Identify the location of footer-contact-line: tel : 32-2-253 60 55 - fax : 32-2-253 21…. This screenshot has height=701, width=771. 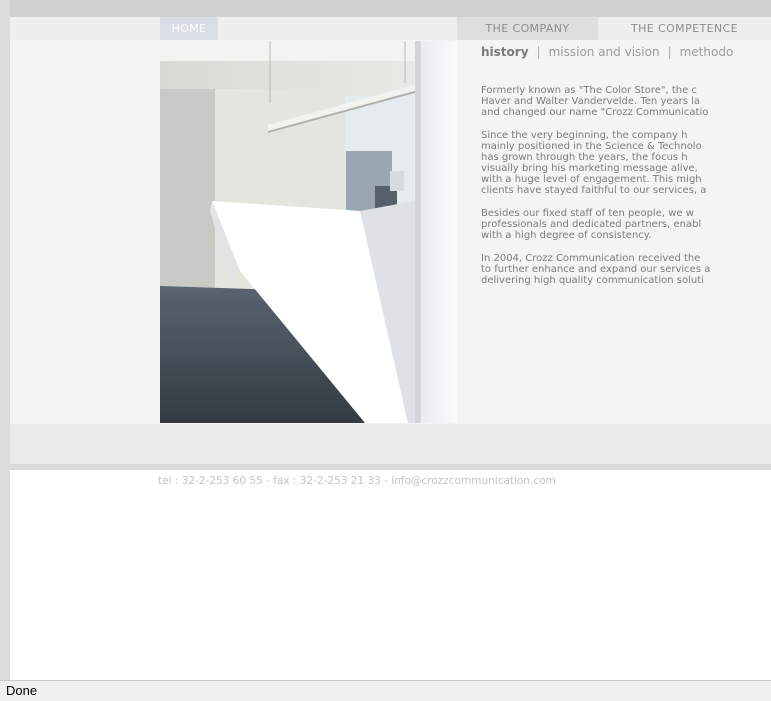
(357, 481).